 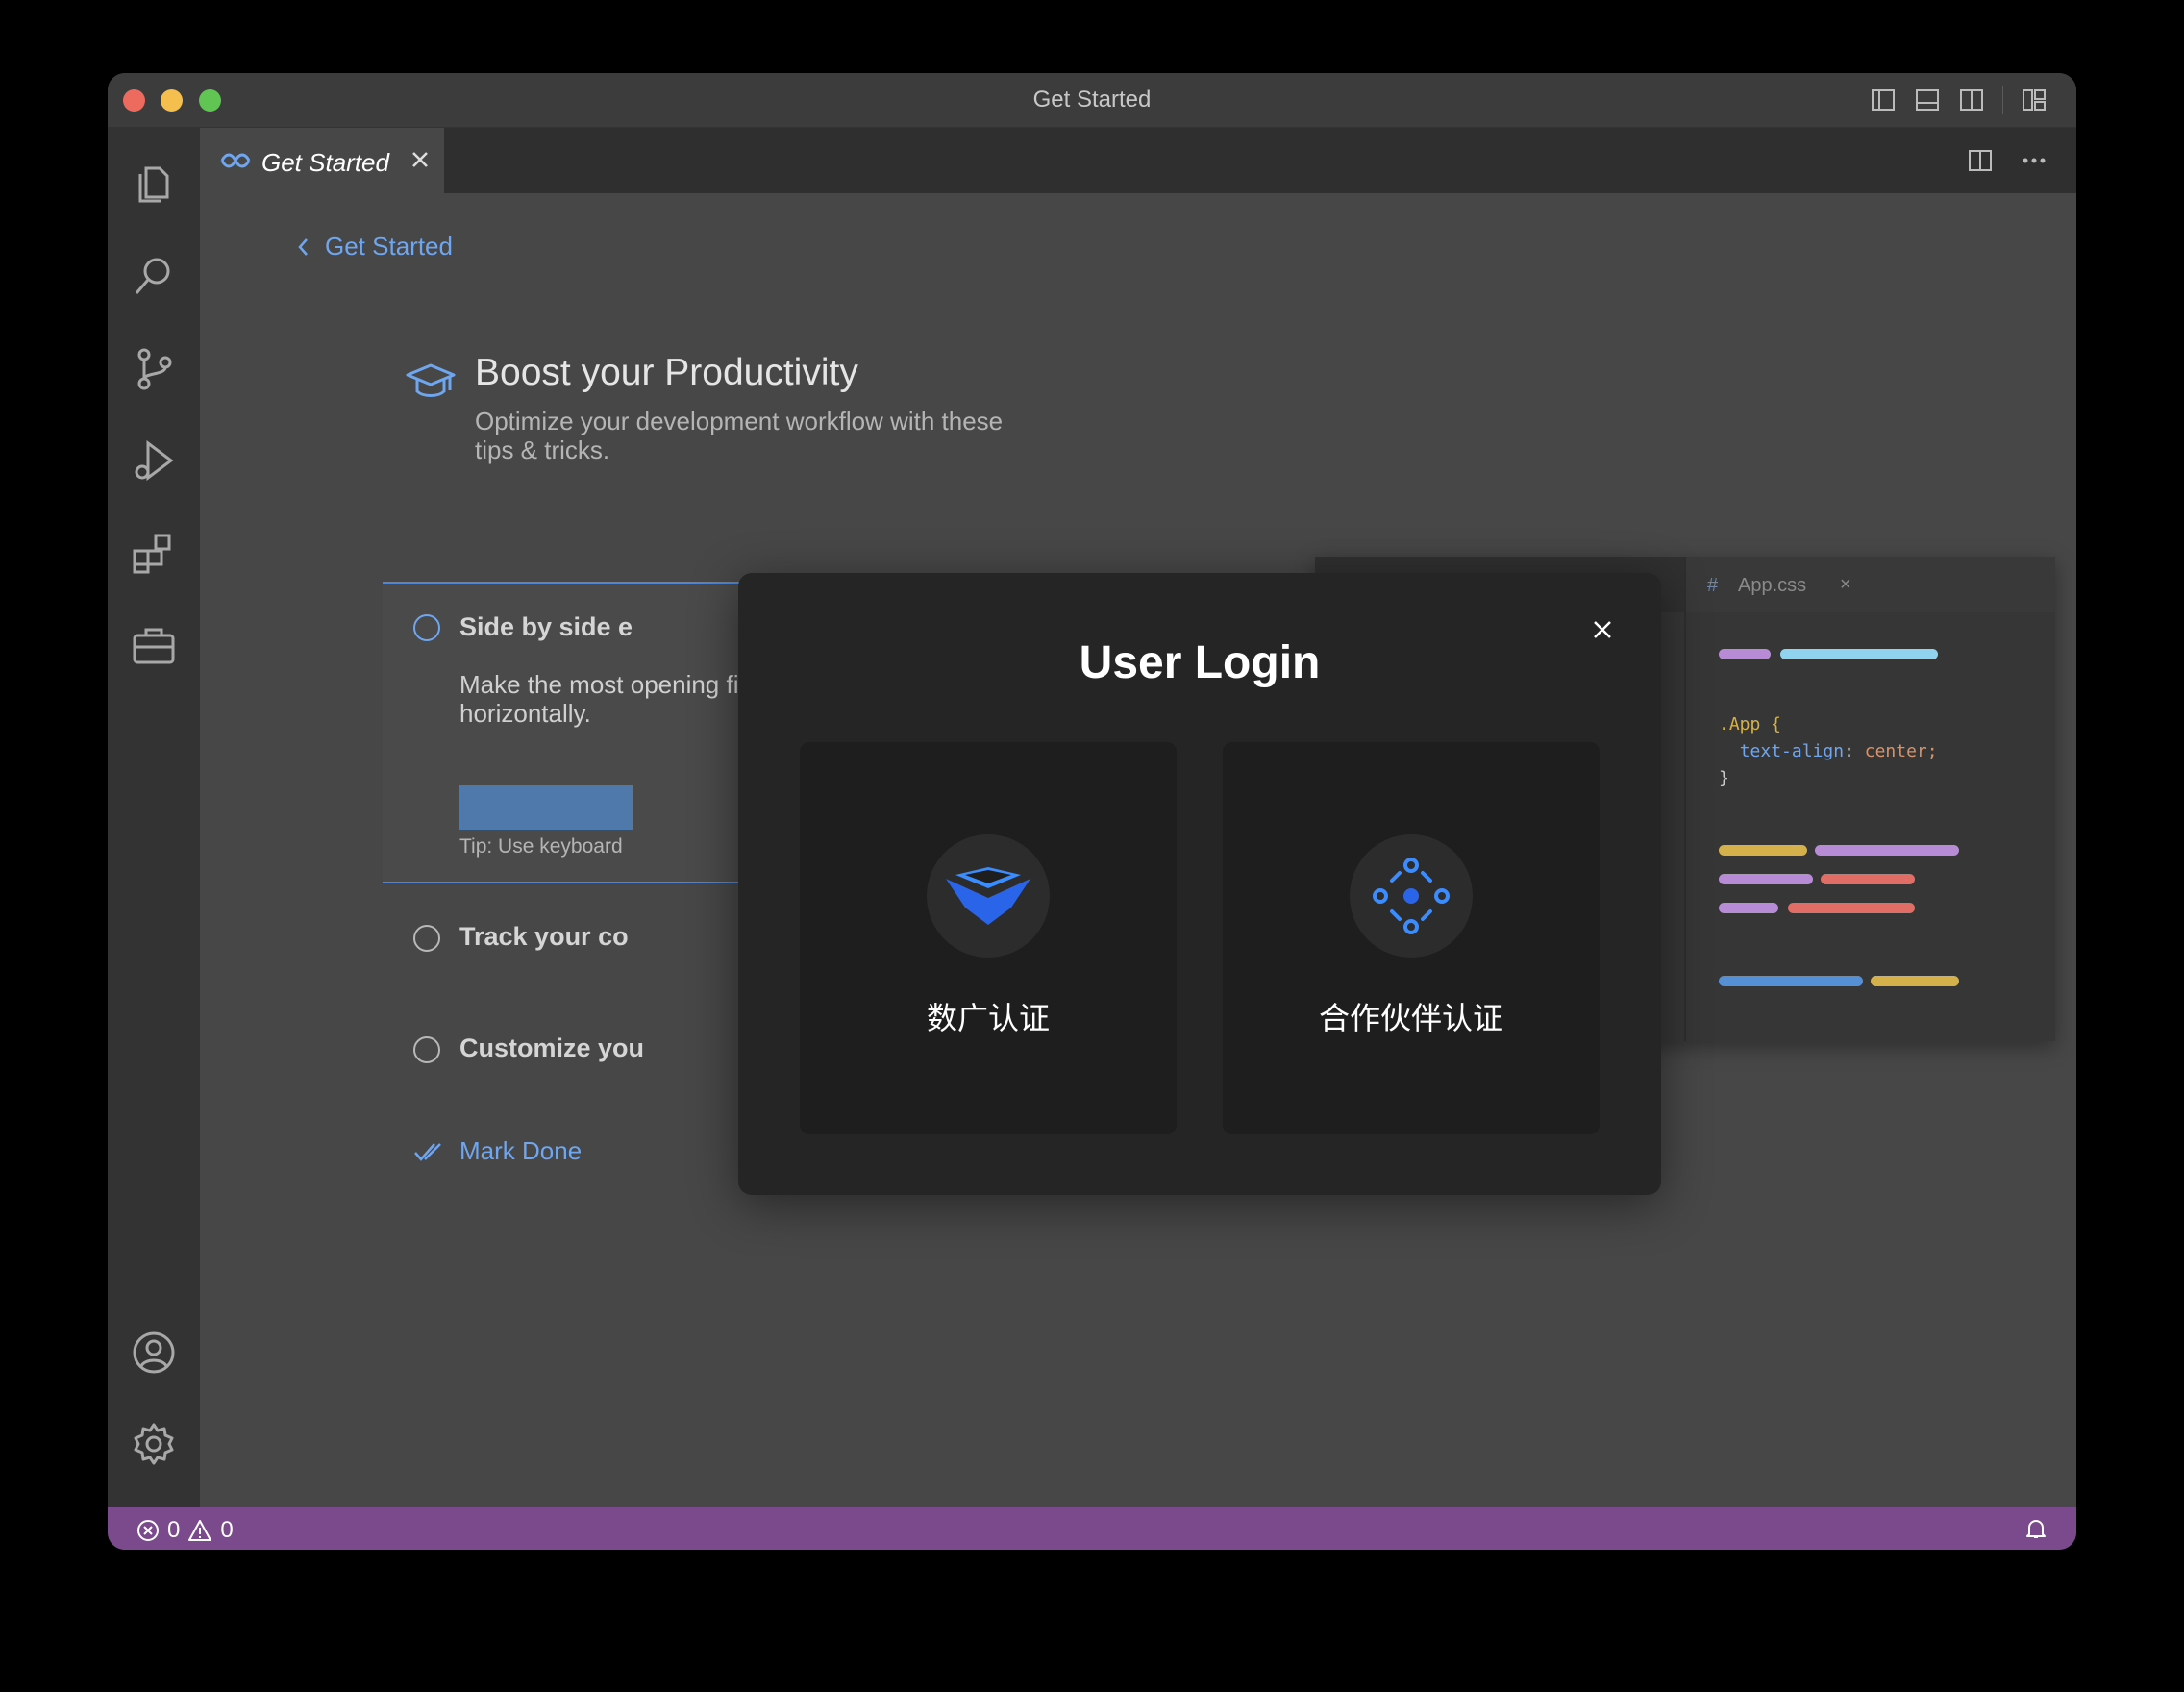 I want to click on window-title: Get Started, so click(x=1092, y=99).